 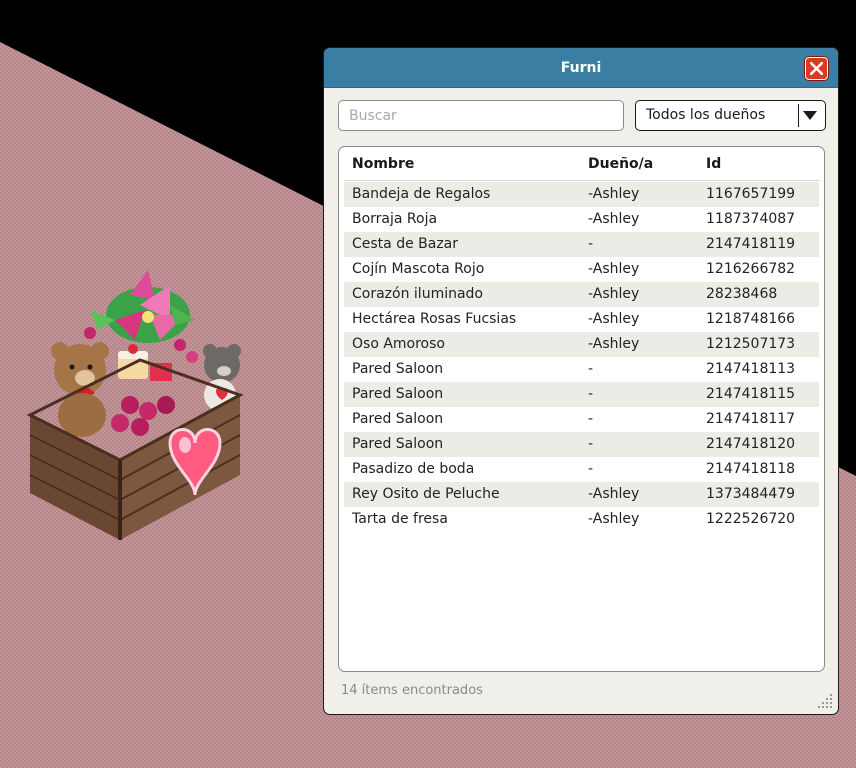 I want to click on row-id-cell: 2147418115, so click(x=751, y=394).